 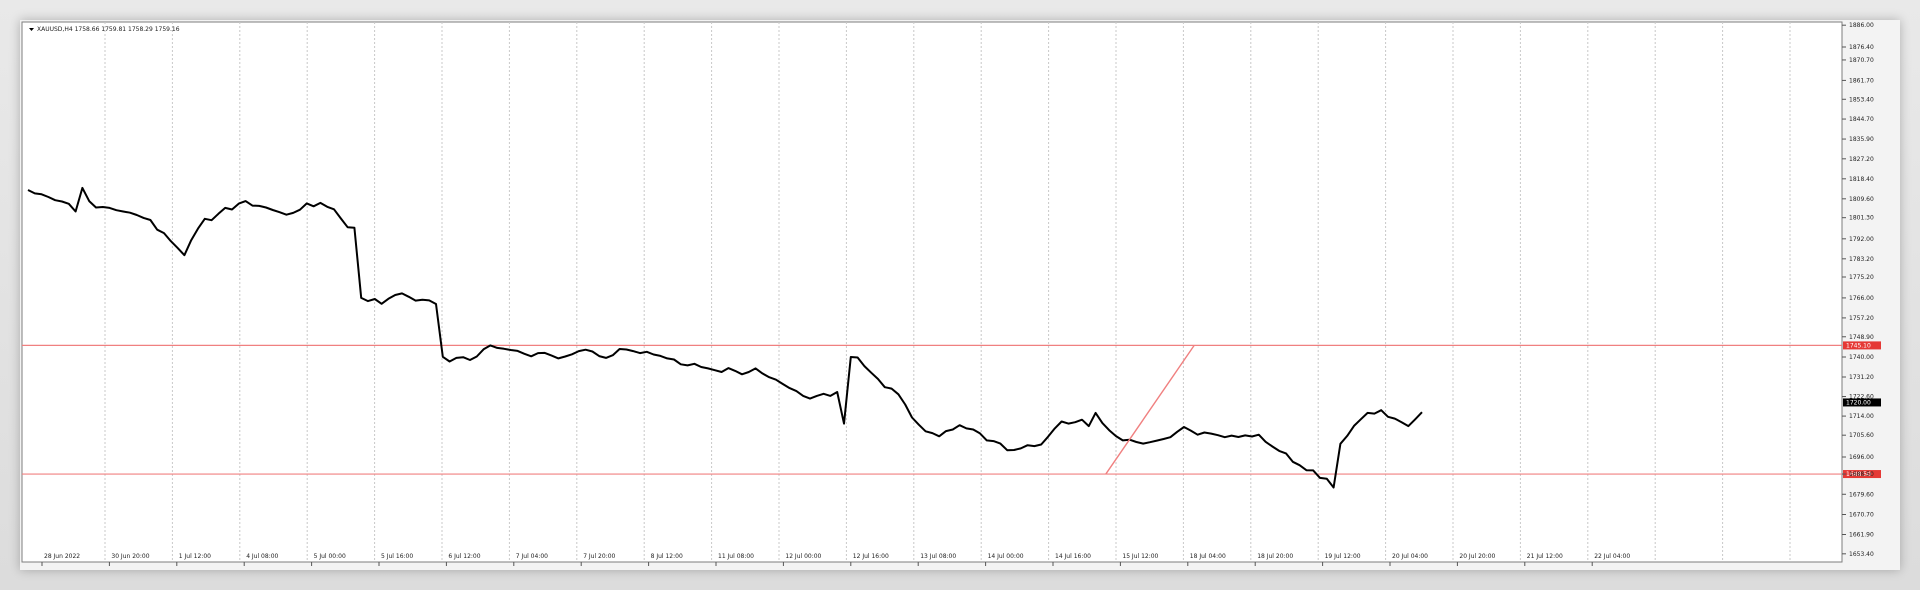 What do you see at coordinates (1073, 556) in the screenshot?
I see `x-tick-label: 14 Jul 16:00` at bounding box center [1073, 556].